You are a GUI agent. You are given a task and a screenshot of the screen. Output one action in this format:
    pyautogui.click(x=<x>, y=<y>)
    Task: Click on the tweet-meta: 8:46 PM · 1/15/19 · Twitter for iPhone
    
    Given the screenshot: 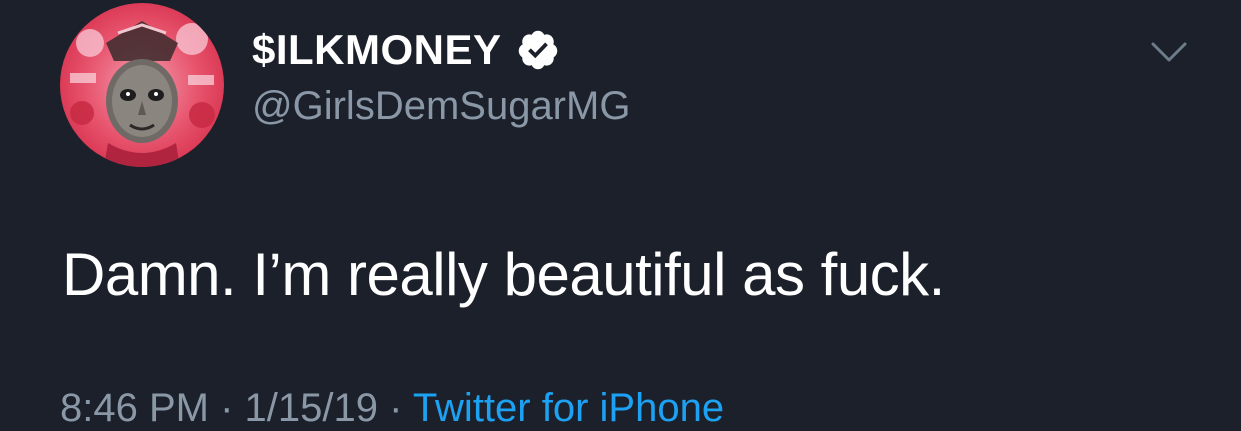 What is the action you would take?
    pyautogui.click(x=392, y=408)
    